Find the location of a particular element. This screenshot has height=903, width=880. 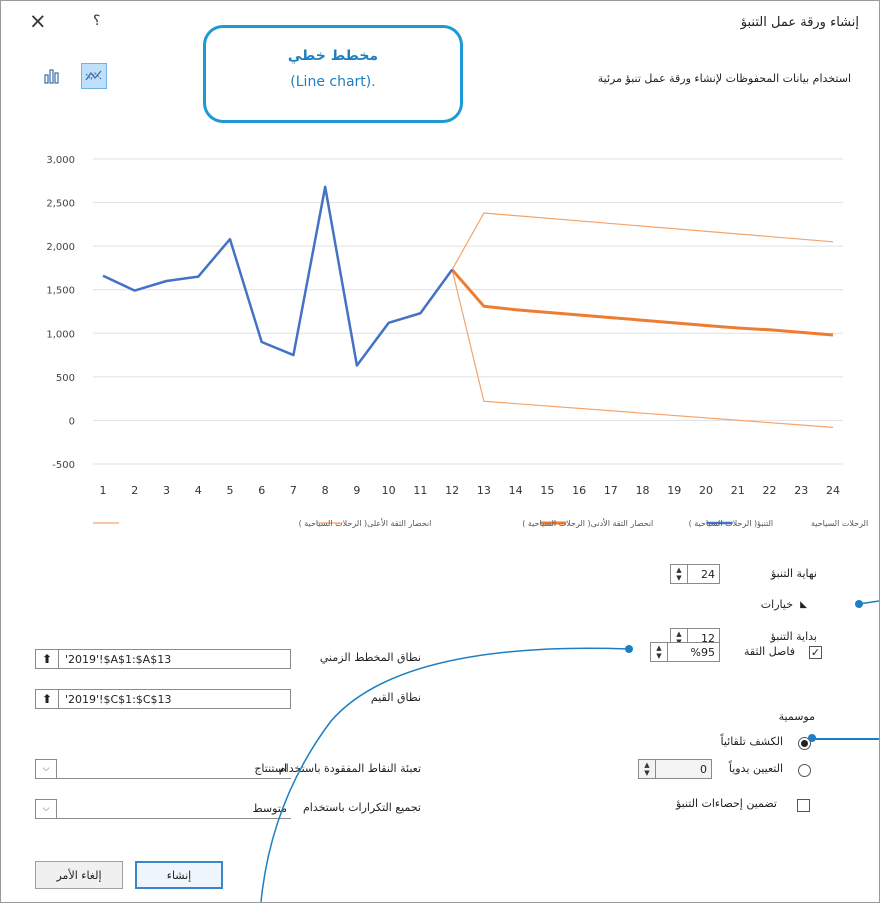

y-tick-label: 3,000 is located at coordinates (60, 160).